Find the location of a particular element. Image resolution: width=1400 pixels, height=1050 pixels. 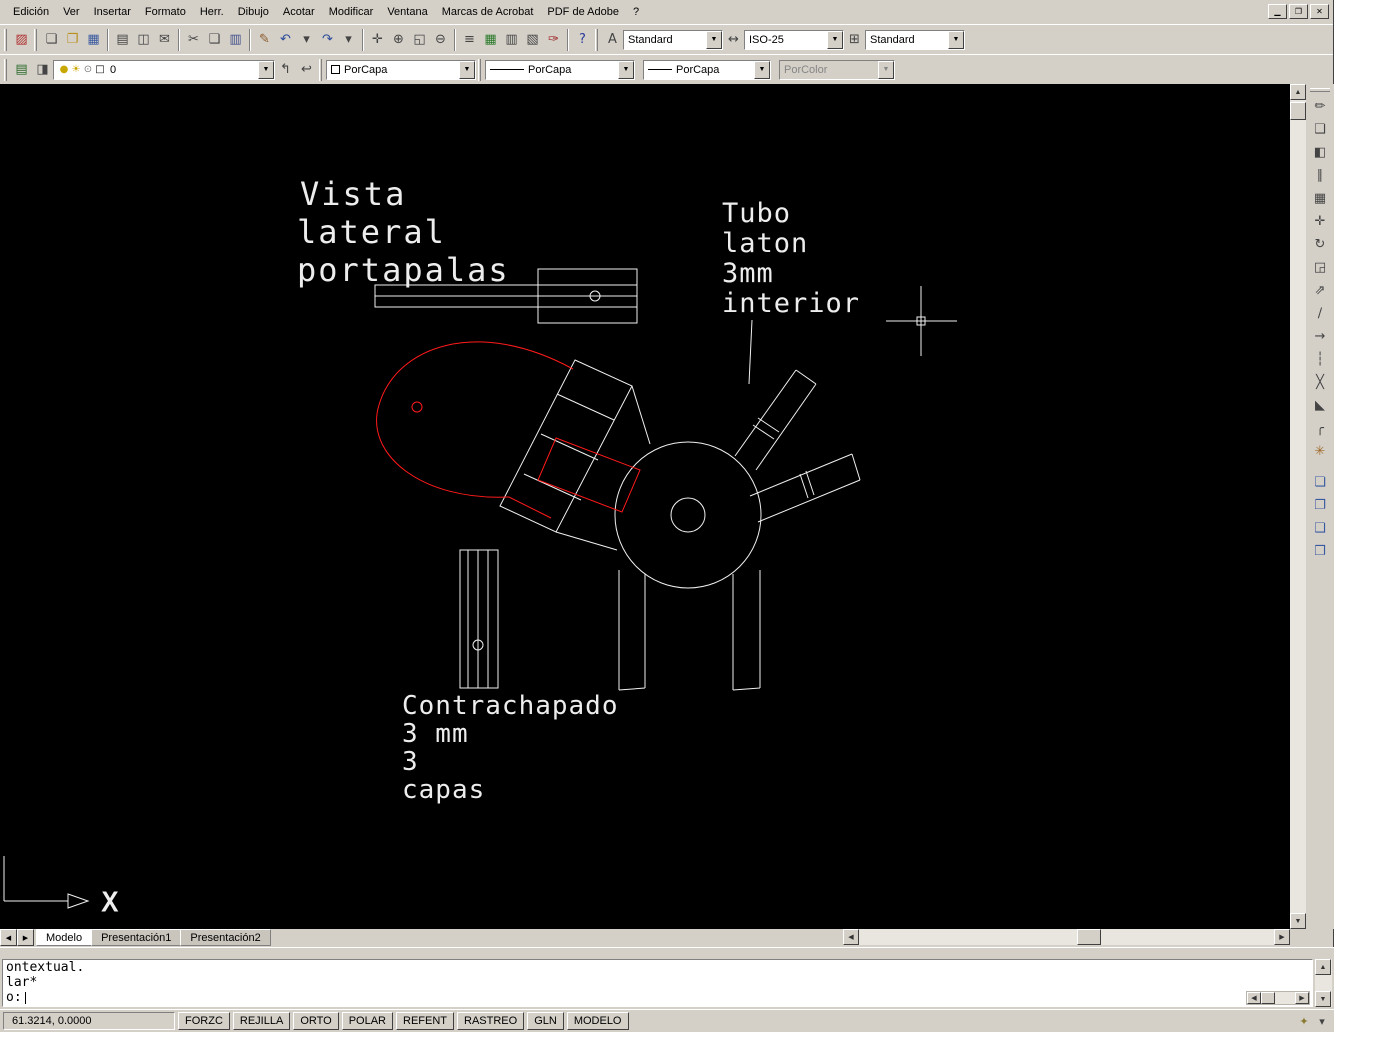

redo-icon: ↷ is located at coordinates (327, 39).